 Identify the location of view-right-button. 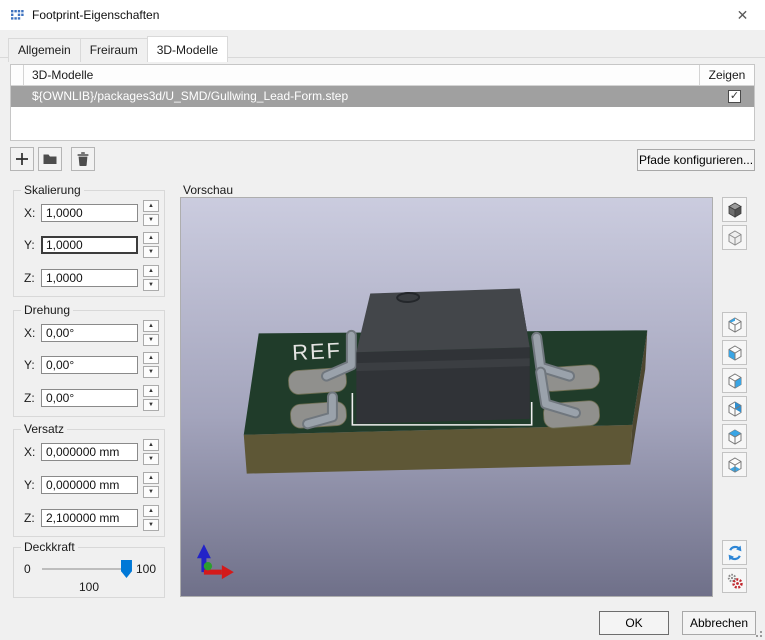
(734, 380).